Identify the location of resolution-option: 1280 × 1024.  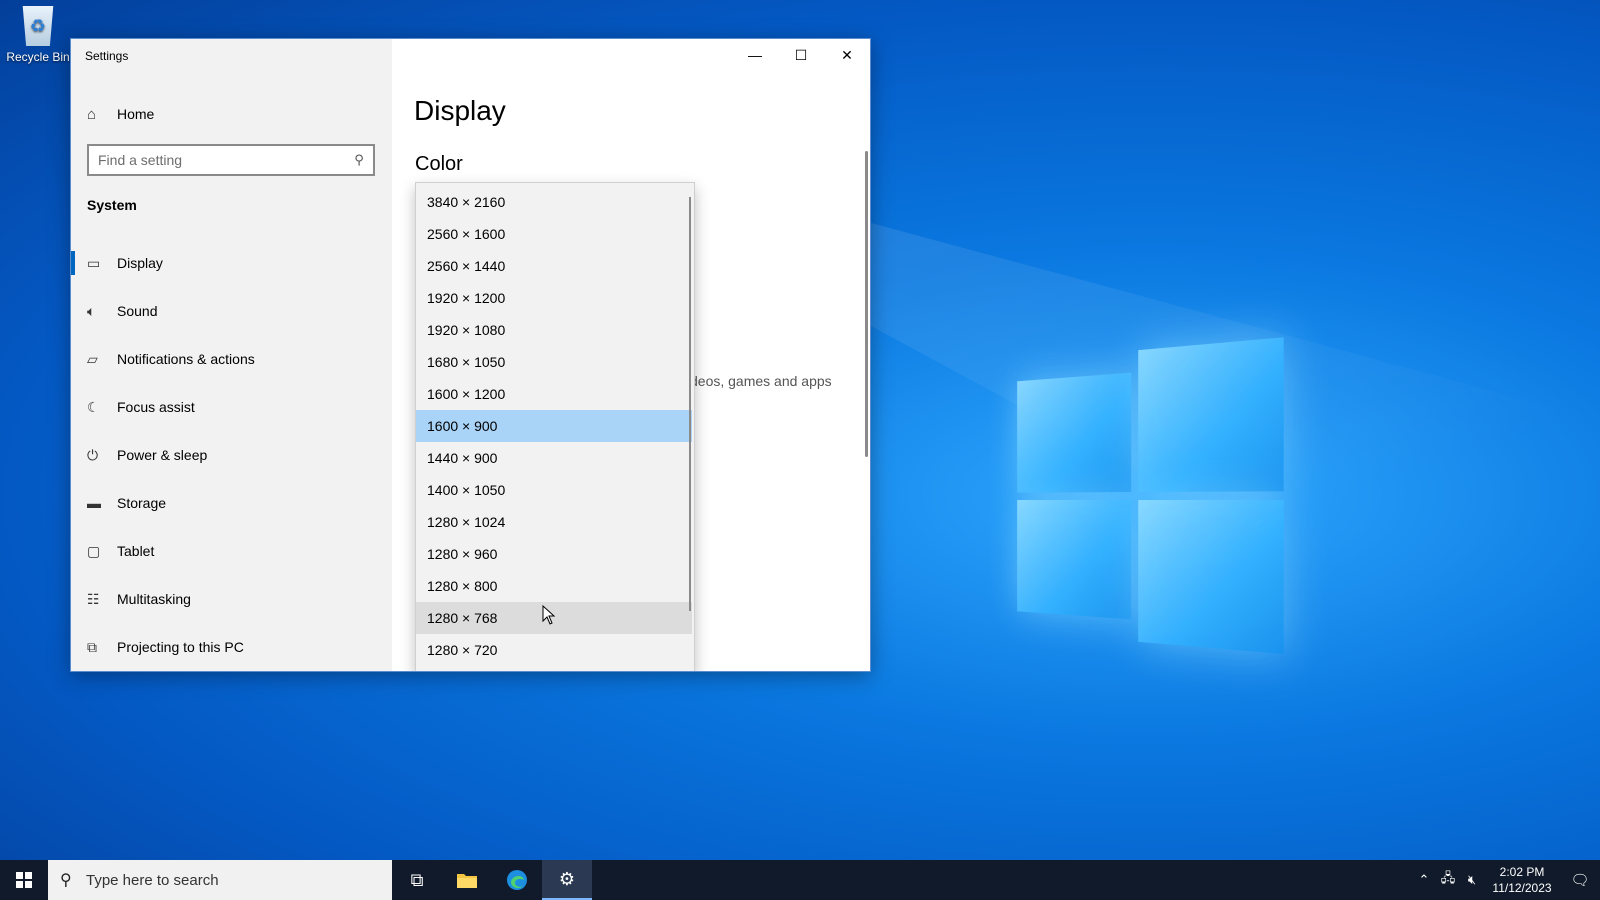
(554, 522).